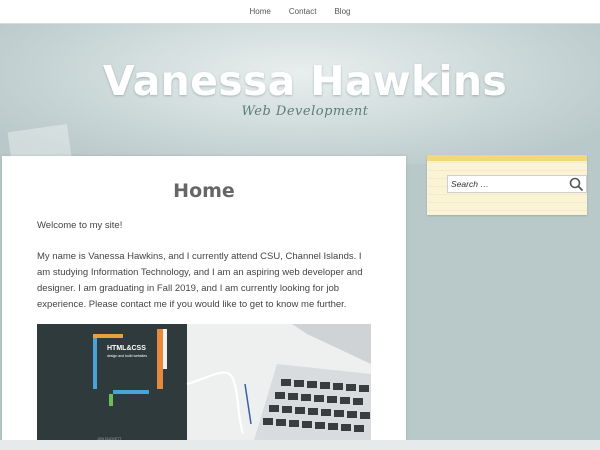 The height and width of the screenshot is (450, 600). What do you see at coordinates (260, 11) in the screenshot?
I see `nav-item-home: Home` at bounding box center [260, 11].